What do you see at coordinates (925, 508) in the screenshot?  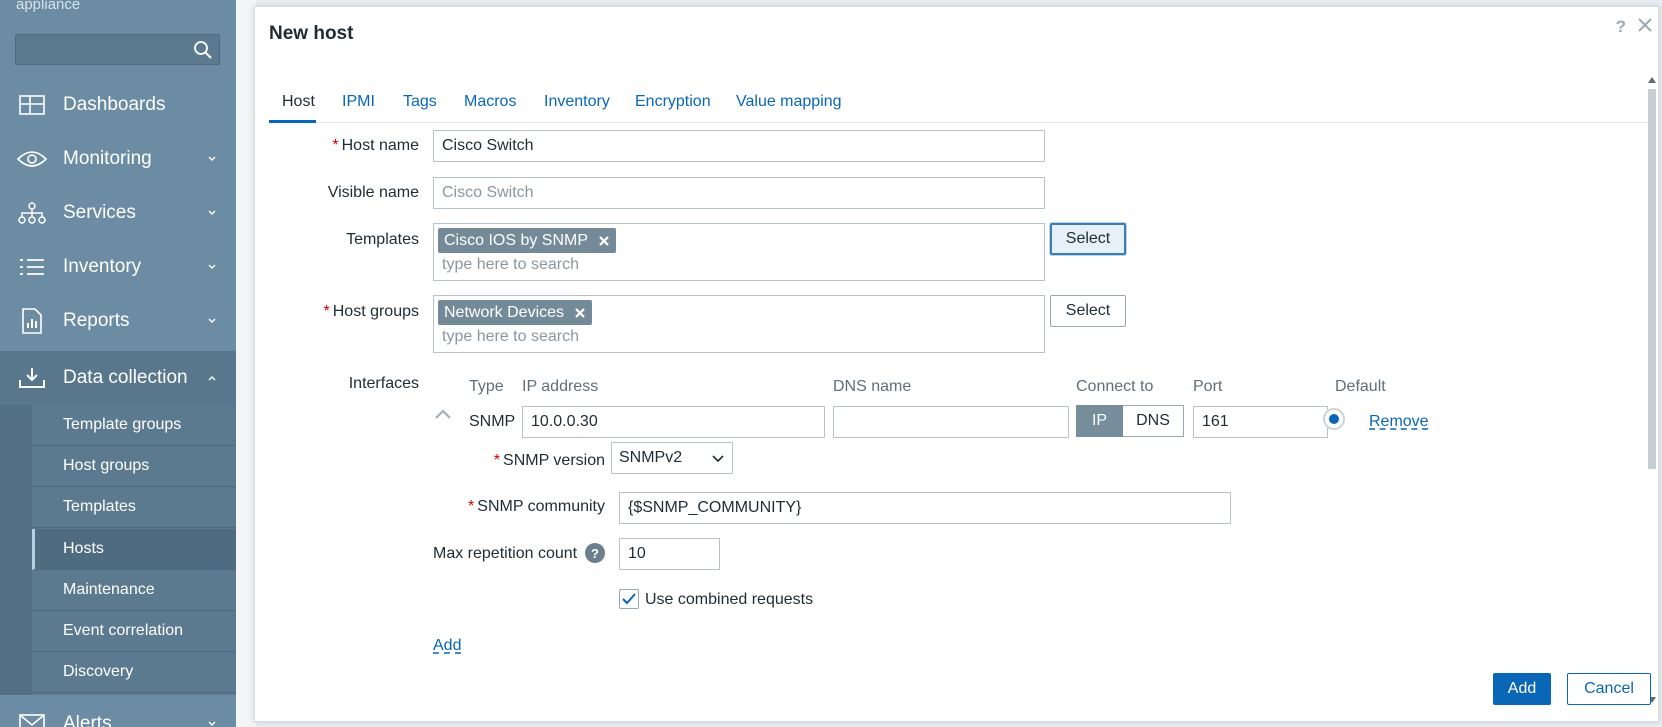 I see `snmp-community-input` at bounding box center [925, 508].